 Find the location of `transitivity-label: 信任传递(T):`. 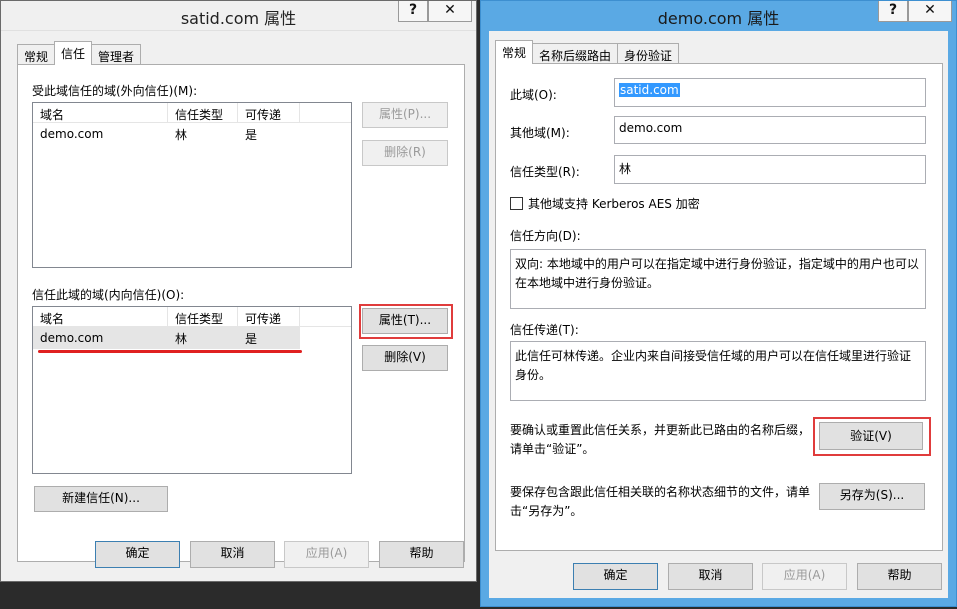

transitivity-label: 信任传递(T): is located at coordinates (544, 330).